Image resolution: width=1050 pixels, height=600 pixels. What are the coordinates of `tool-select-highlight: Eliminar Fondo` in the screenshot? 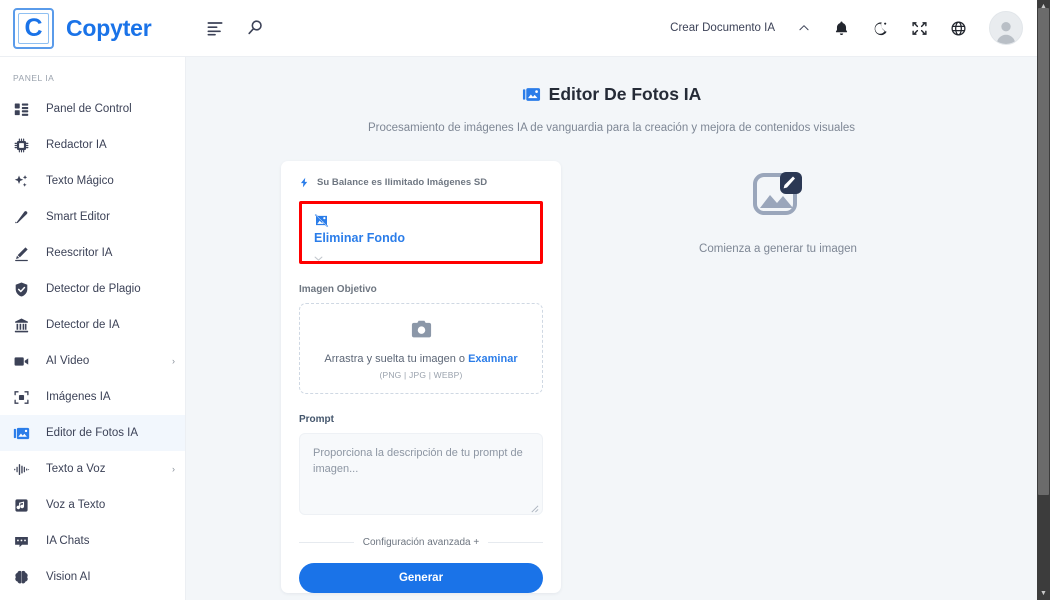 It's located at (421, 232).